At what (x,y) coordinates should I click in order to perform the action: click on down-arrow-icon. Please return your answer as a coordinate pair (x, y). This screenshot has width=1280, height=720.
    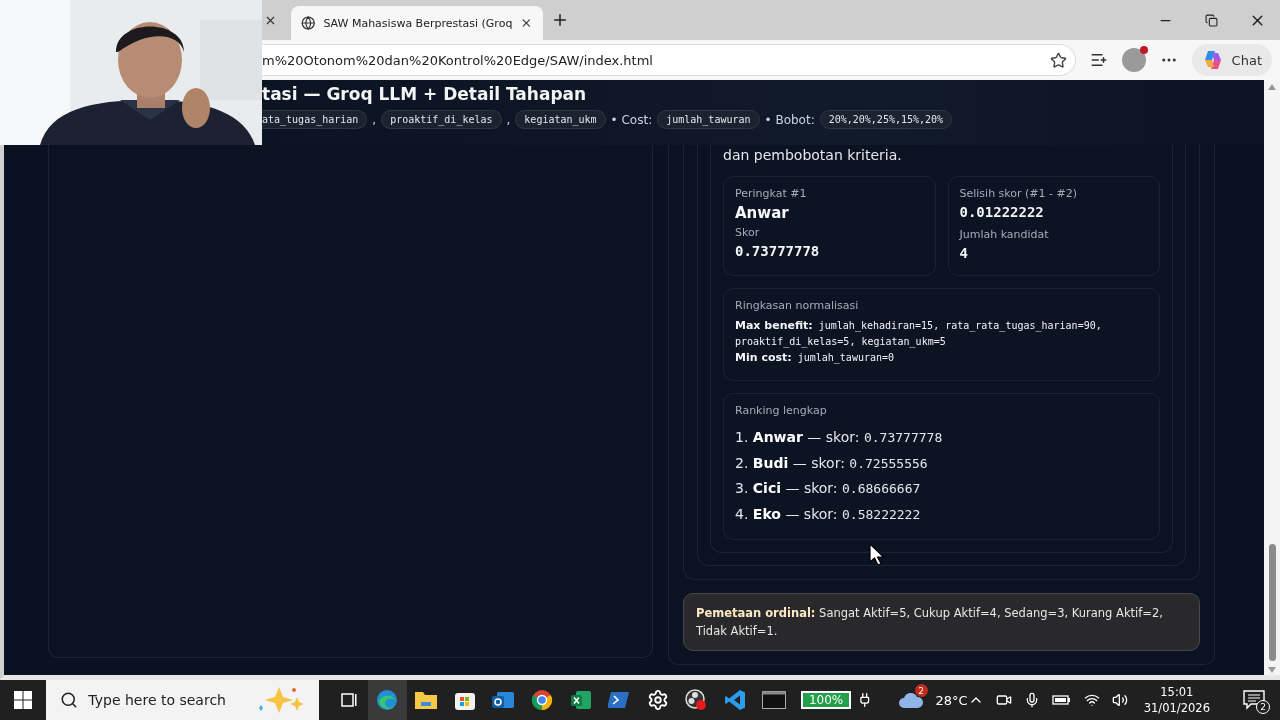
    Looking at the image, I should click on (1272, 670).